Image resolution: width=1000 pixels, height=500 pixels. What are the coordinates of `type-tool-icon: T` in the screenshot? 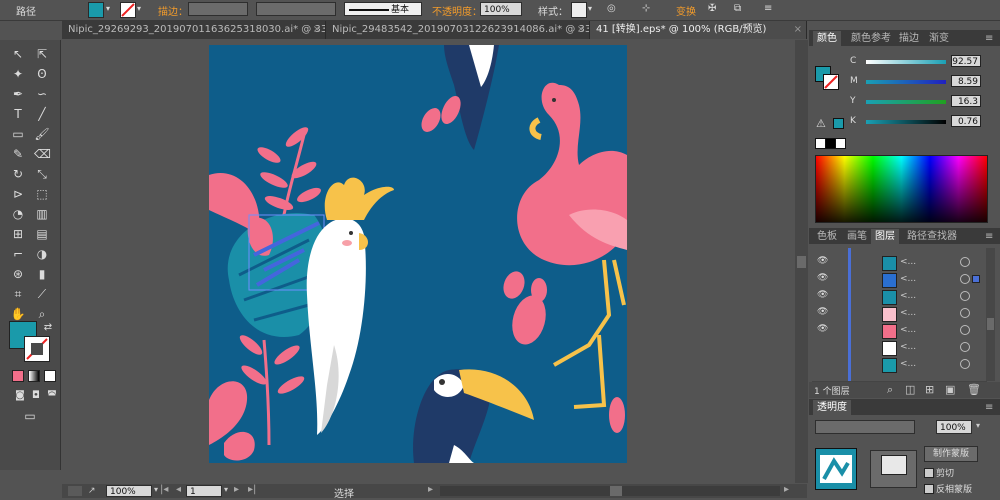 It's located at (18, 114).